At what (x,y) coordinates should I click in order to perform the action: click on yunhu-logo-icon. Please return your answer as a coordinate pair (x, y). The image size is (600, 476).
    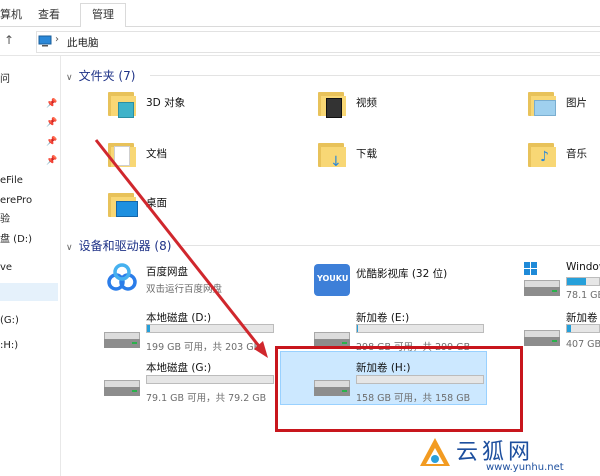
    Looking at the image, I should click on (435, 452).